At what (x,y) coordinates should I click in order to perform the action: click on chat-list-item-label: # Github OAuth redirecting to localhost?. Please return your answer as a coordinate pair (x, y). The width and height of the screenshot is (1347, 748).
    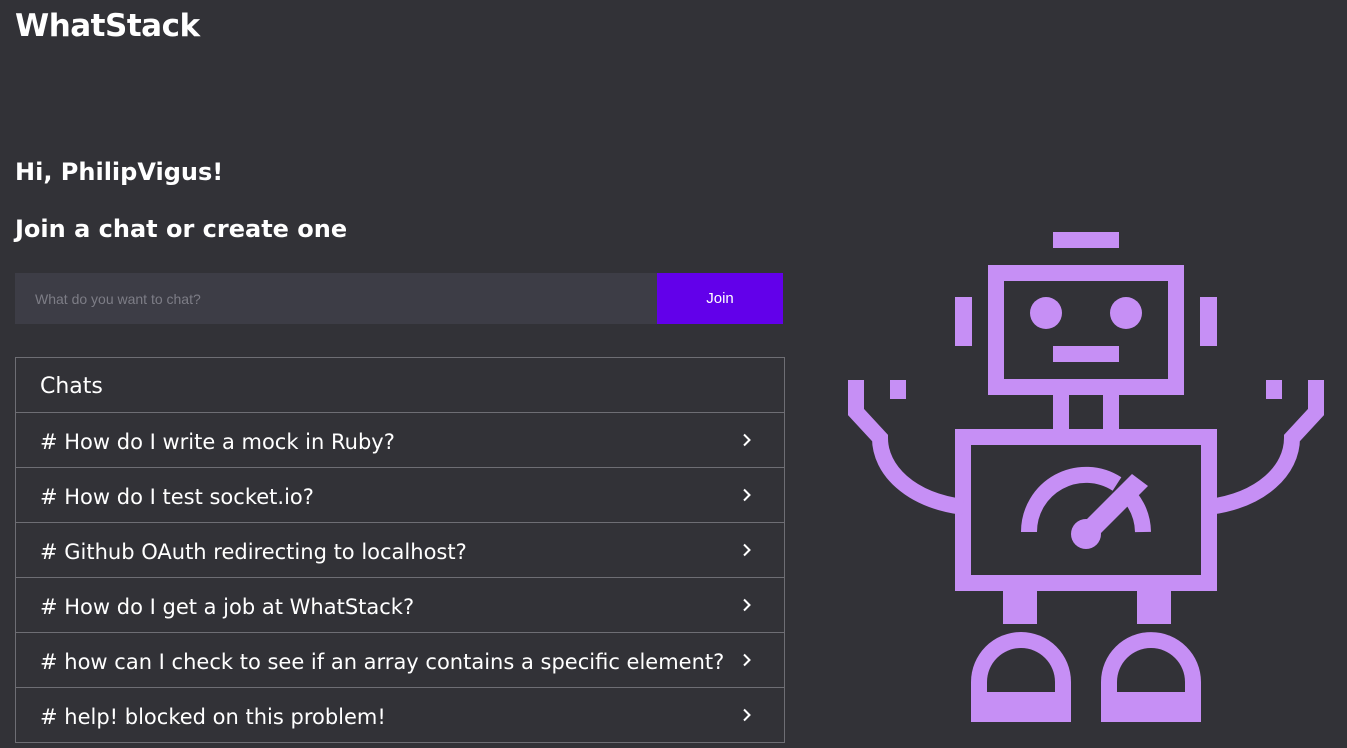
    Looking at the image, I should click on (253, 552).